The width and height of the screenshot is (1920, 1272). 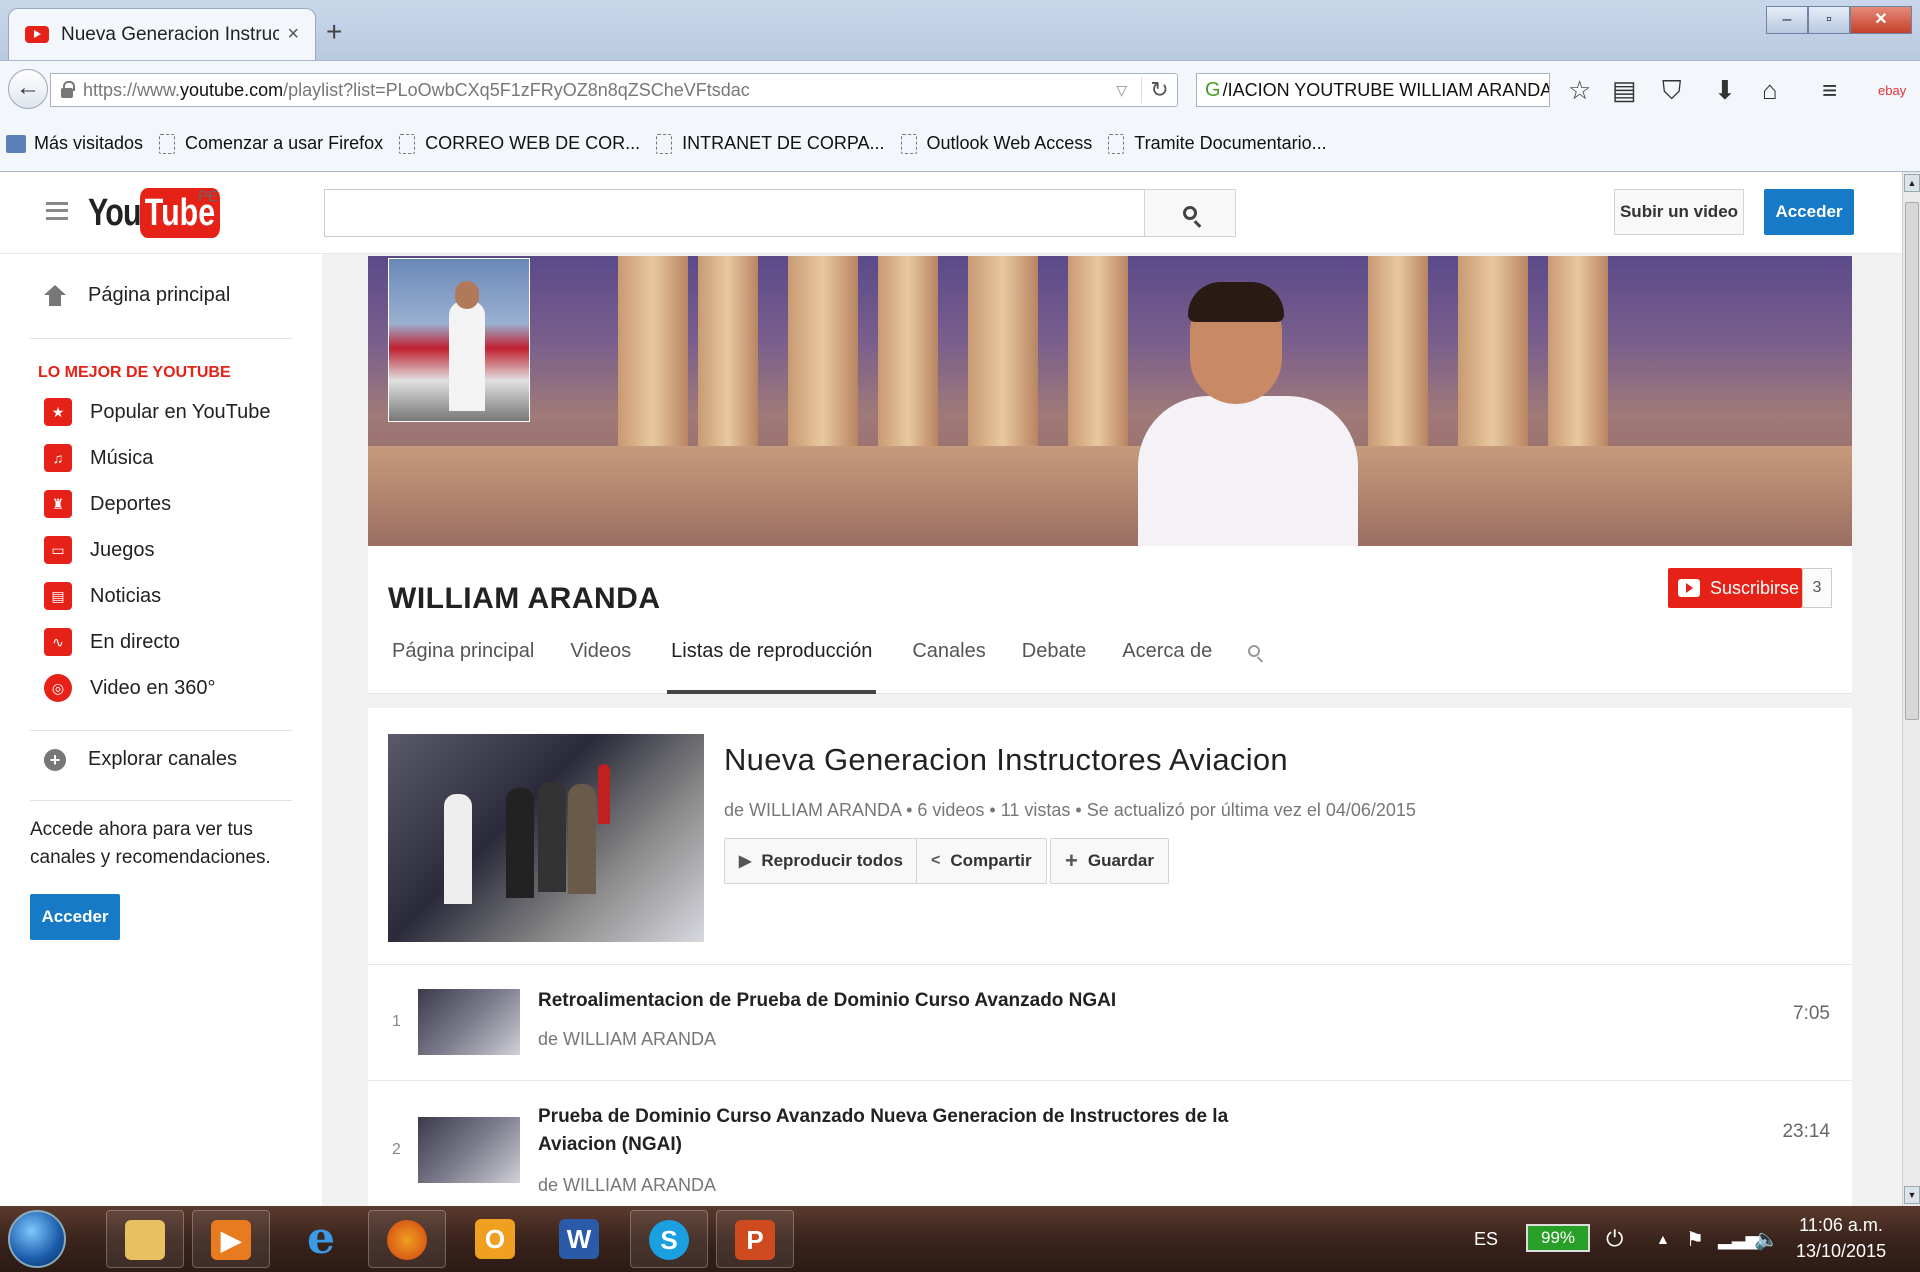 What do you see at coordinates (1679, 212) in the screenshot?
I see `upload-button: Subir un video` at bounding box center [1679, 212].